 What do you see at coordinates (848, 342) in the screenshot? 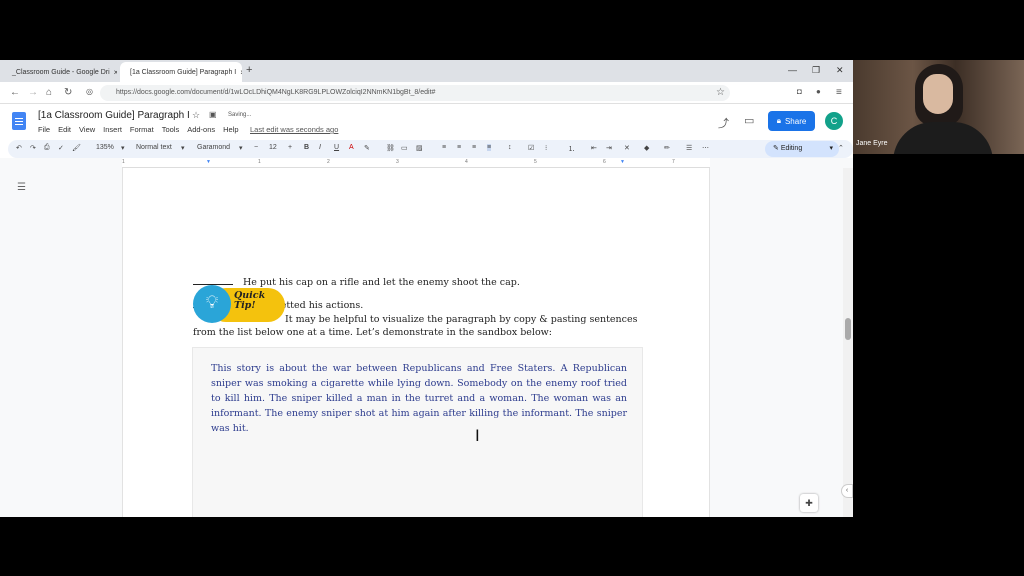
I see `vertical-scrollbar` at bounding box center [848, 342].